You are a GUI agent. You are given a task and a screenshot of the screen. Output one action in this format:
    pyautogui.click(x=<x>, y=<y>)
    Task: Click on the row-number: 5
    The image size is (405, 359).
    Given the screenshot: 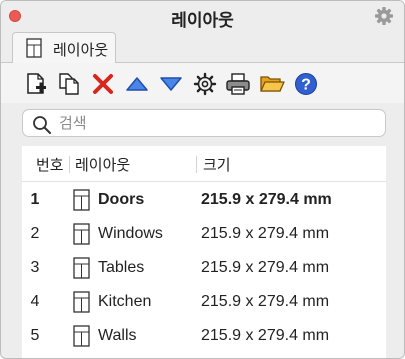 What is the action you would take?
    pyautogui.click(x=35, y=335)
    